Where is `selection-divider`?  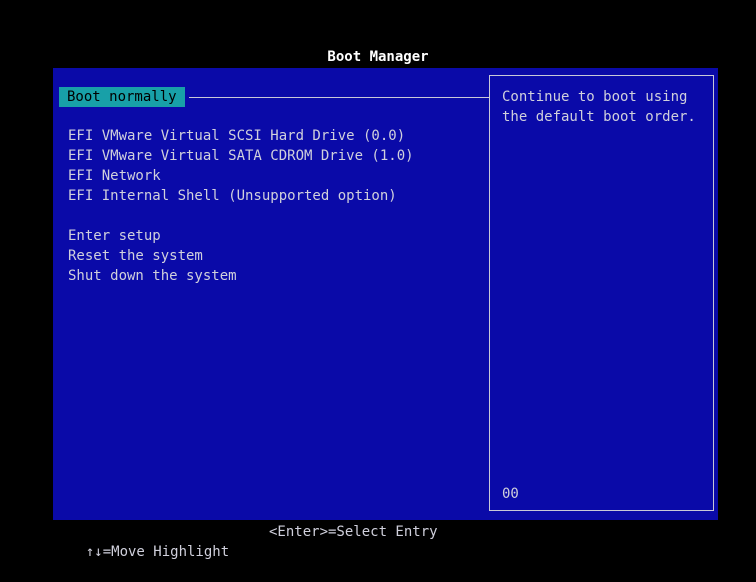
selection-divider is located at coordinates (339, 97).